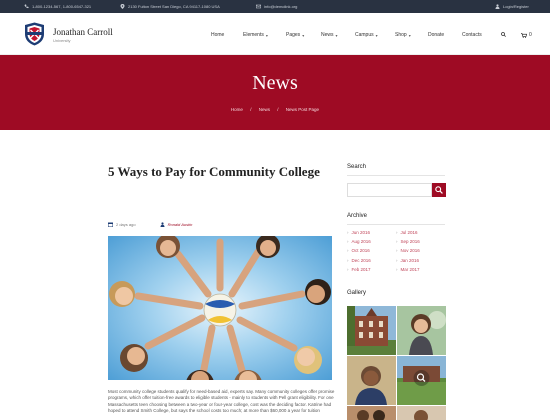  I want to click on cart-icon, so click(524, 35).